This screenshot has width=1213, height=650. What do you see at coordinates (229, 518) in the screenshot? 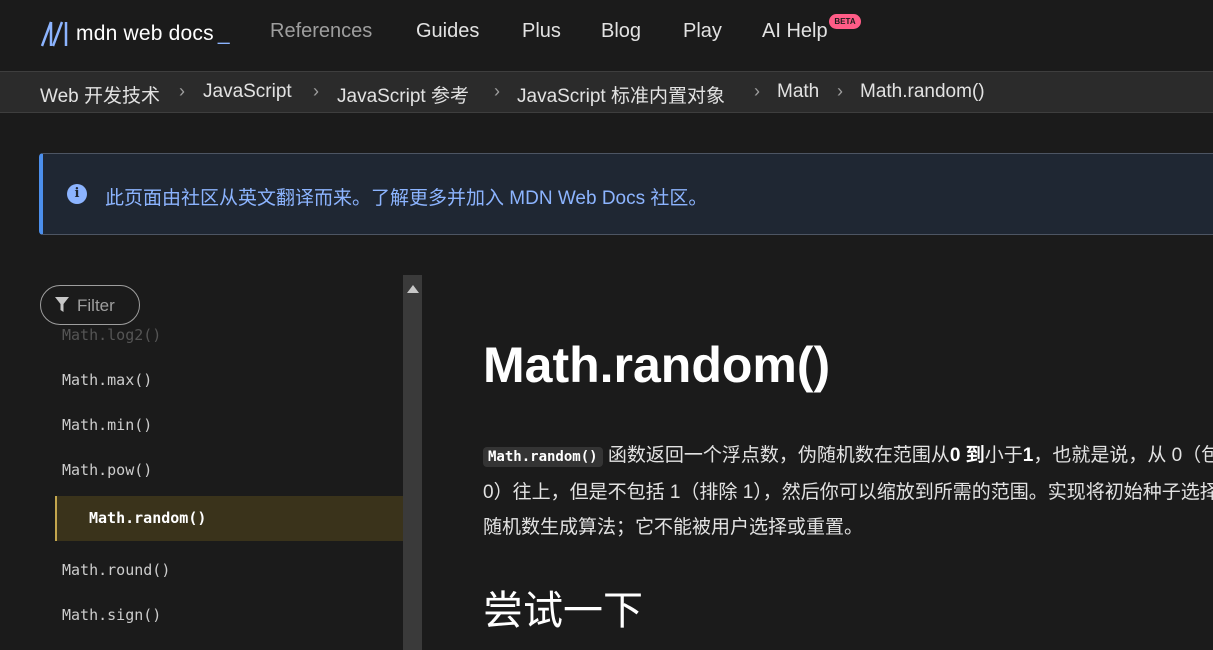
I see `sidebar-item-math-random: Math.random()` at bounding box center [229, 518].